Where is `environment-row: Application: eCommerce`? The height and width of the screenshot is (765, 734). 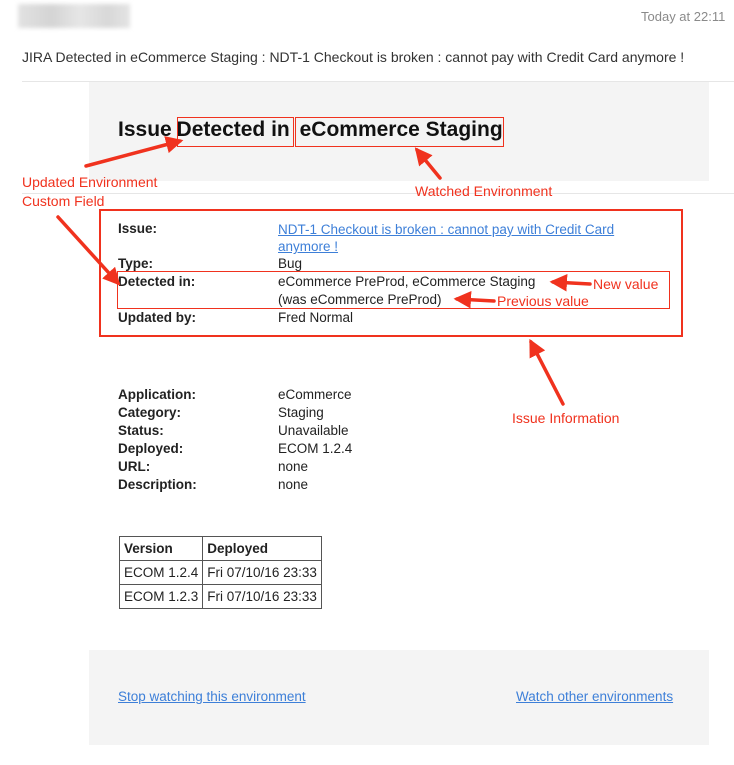
environment-row: Application: eCommerce is located at coordinates (268, 396).